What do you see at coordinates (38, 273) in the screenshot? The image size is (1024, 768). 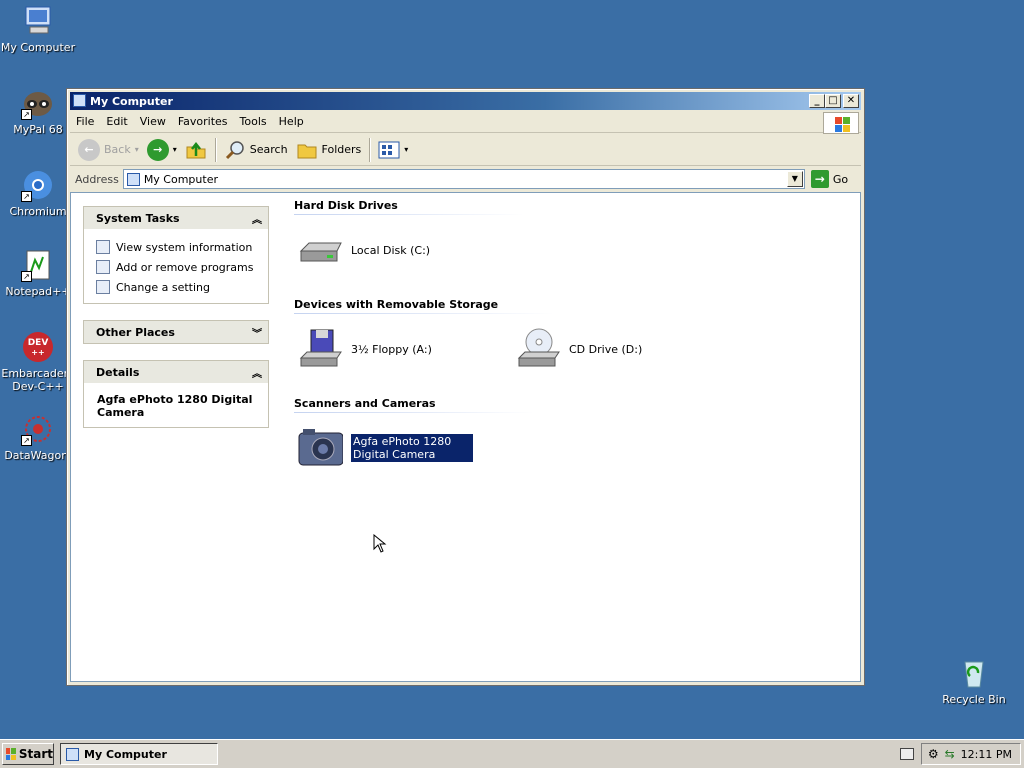 I see `desktop-icon-notepadpp: ↗ Notepad++` at bounding box center [38, 273].